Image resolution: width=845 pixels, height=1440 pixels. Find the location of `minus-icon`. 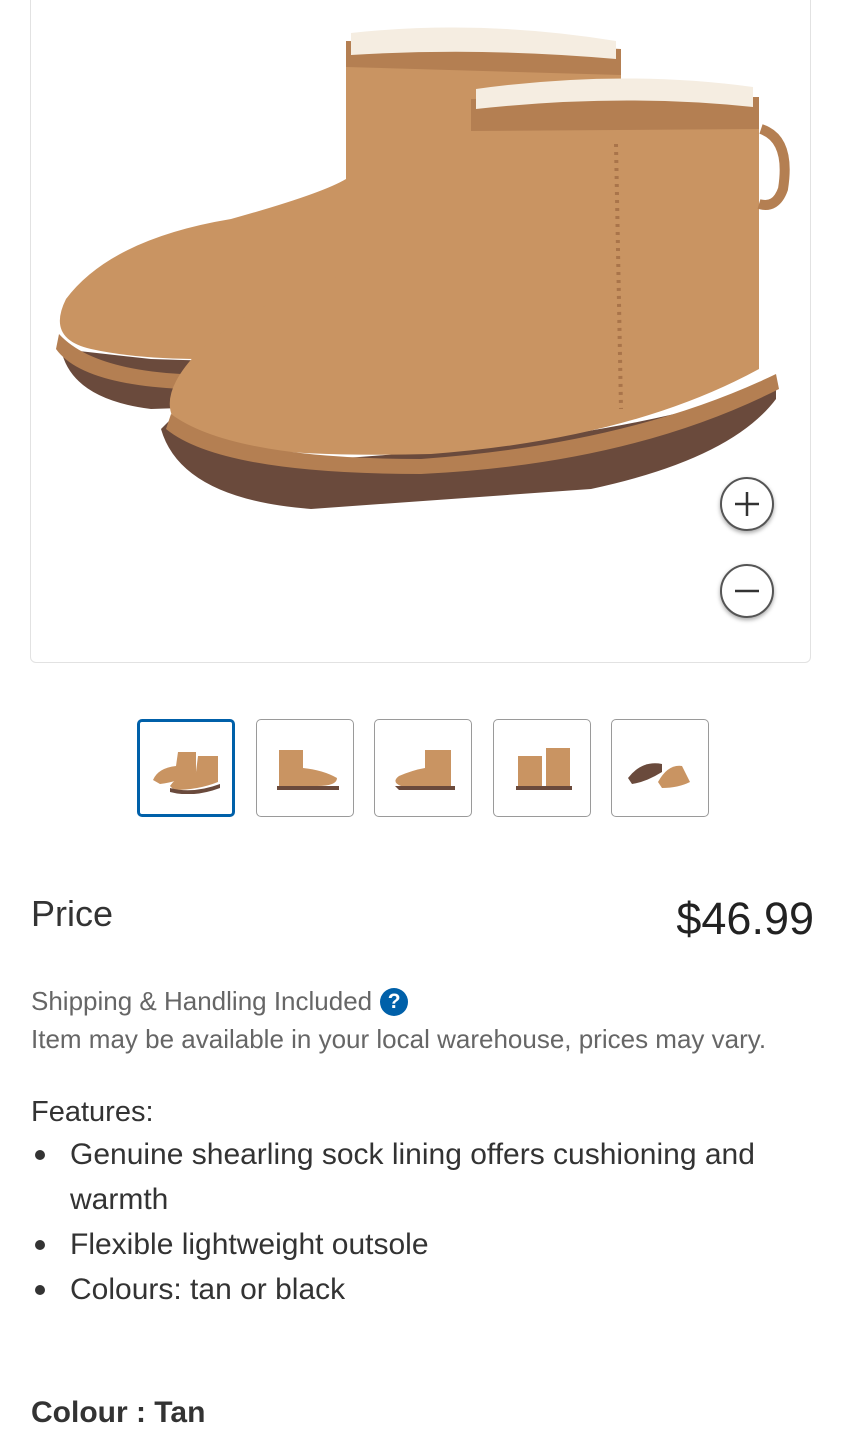

minus-icon is located at coordinates (747, 591).